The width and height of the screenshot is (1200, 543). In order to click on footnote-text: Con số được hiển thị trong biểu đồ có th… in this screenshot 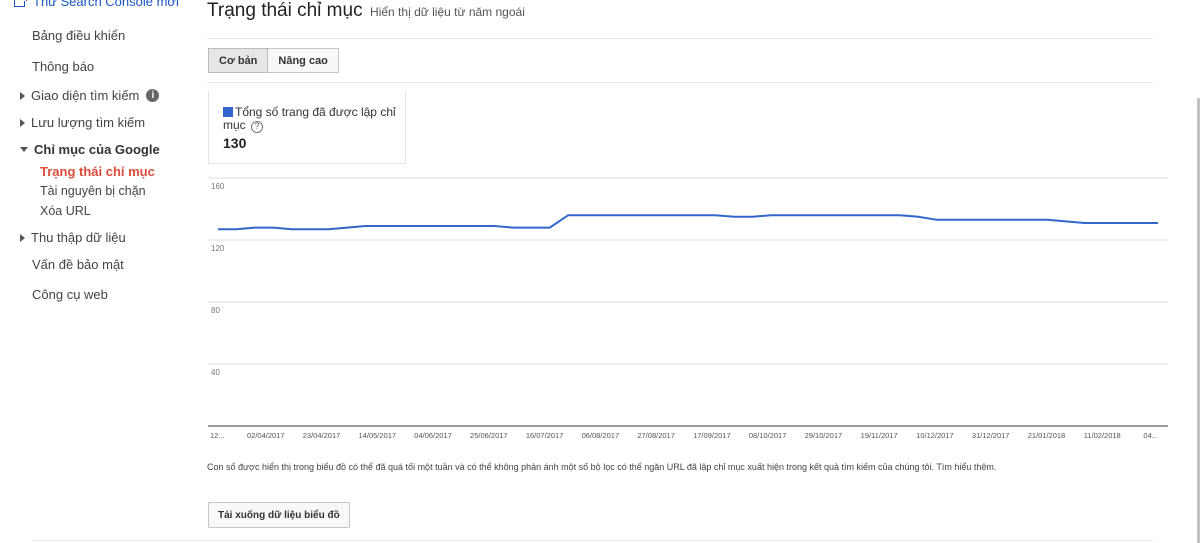, I will do `click(571, 467)`.